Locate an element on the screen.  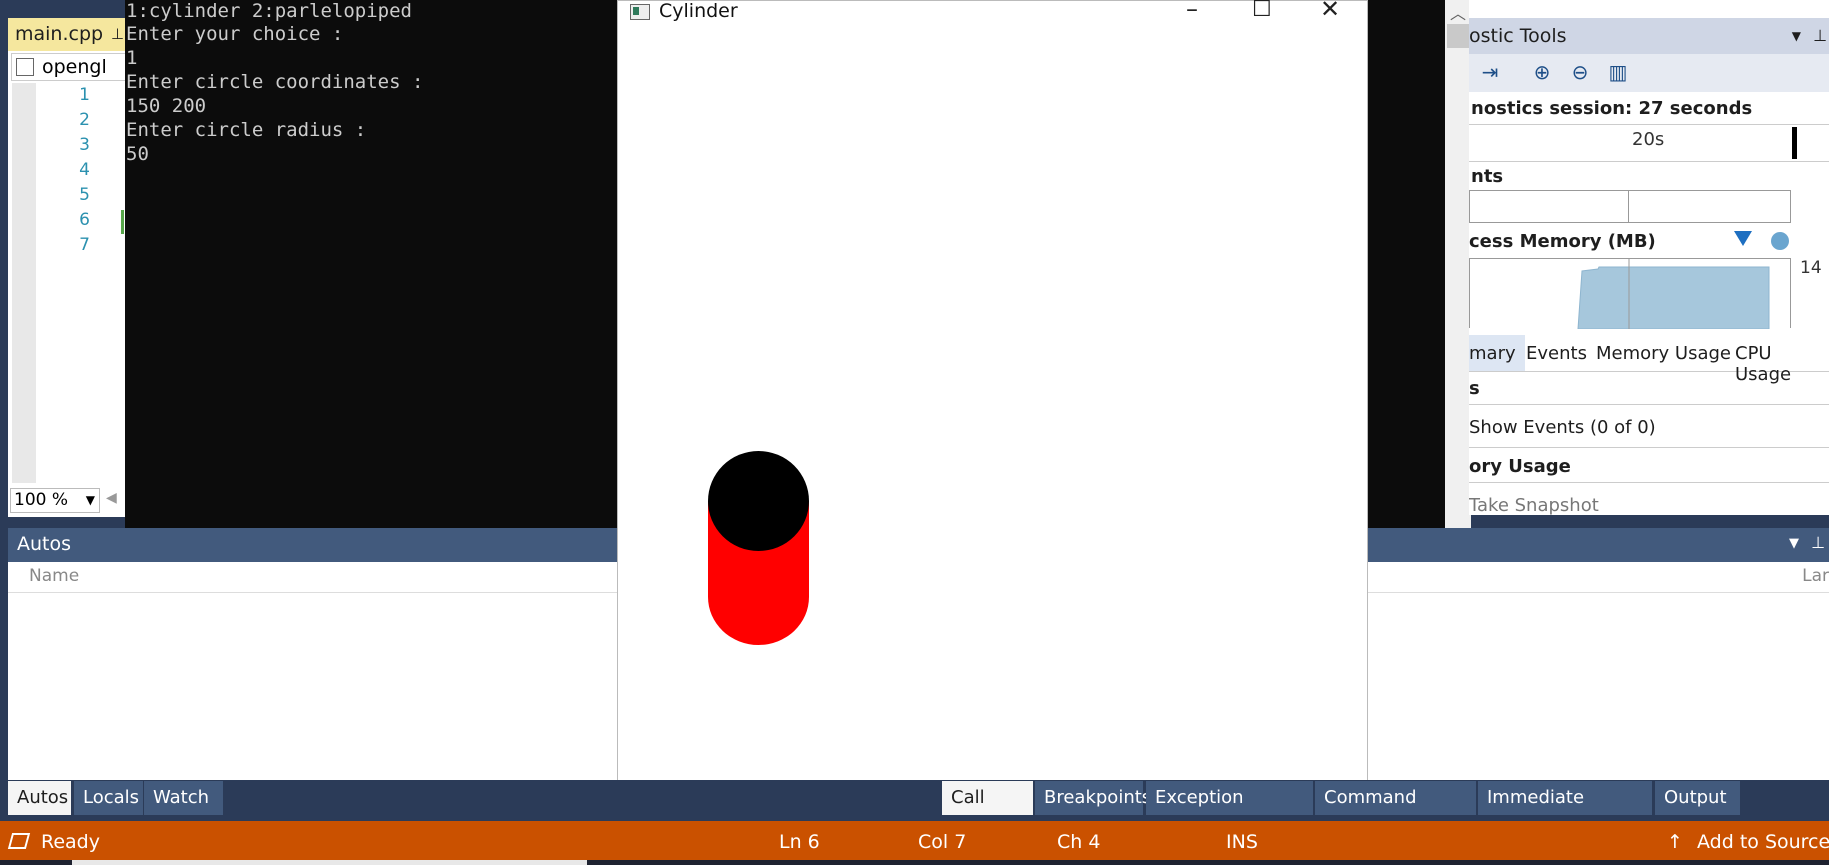
zoom-combo: 100 % ▼ is located at coordinates (55, 500).